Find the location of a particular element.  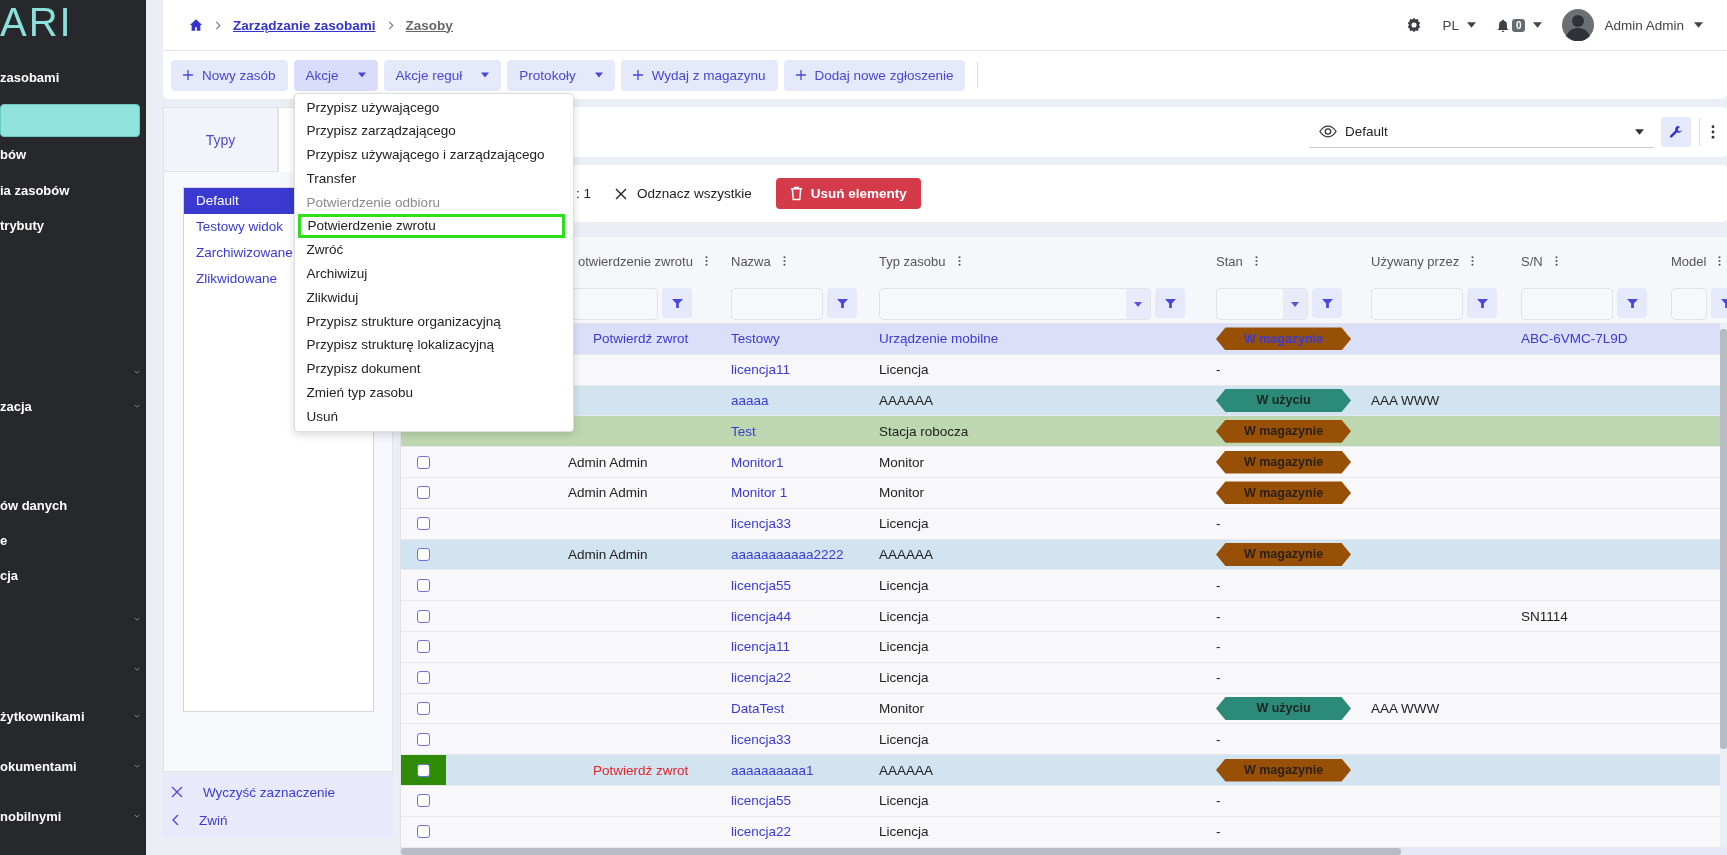

language-dropdown: PL is located at coordinates (1459, 25).